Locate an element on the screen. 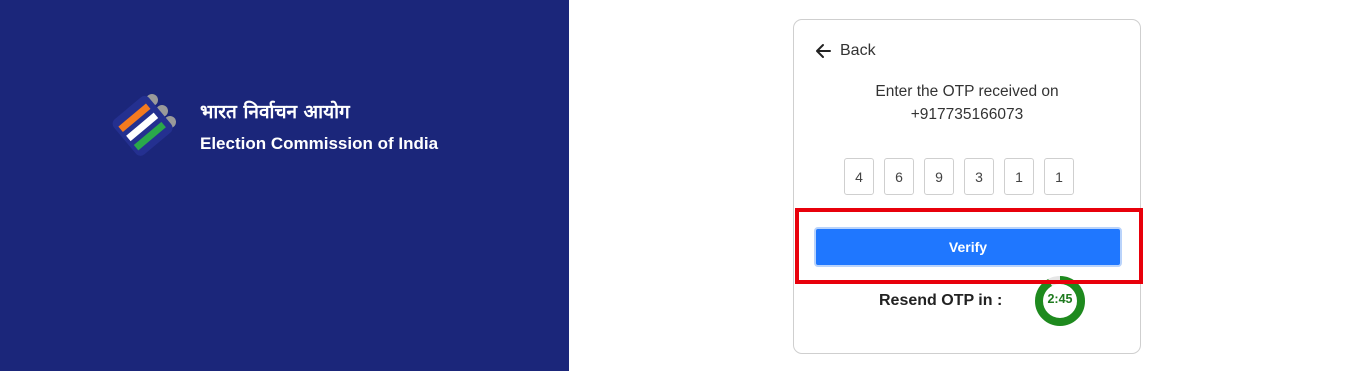 The height and width of the screenshot is (371, 1366). otp-message: Enter the OTP received on is located at coordinates (967, 91).